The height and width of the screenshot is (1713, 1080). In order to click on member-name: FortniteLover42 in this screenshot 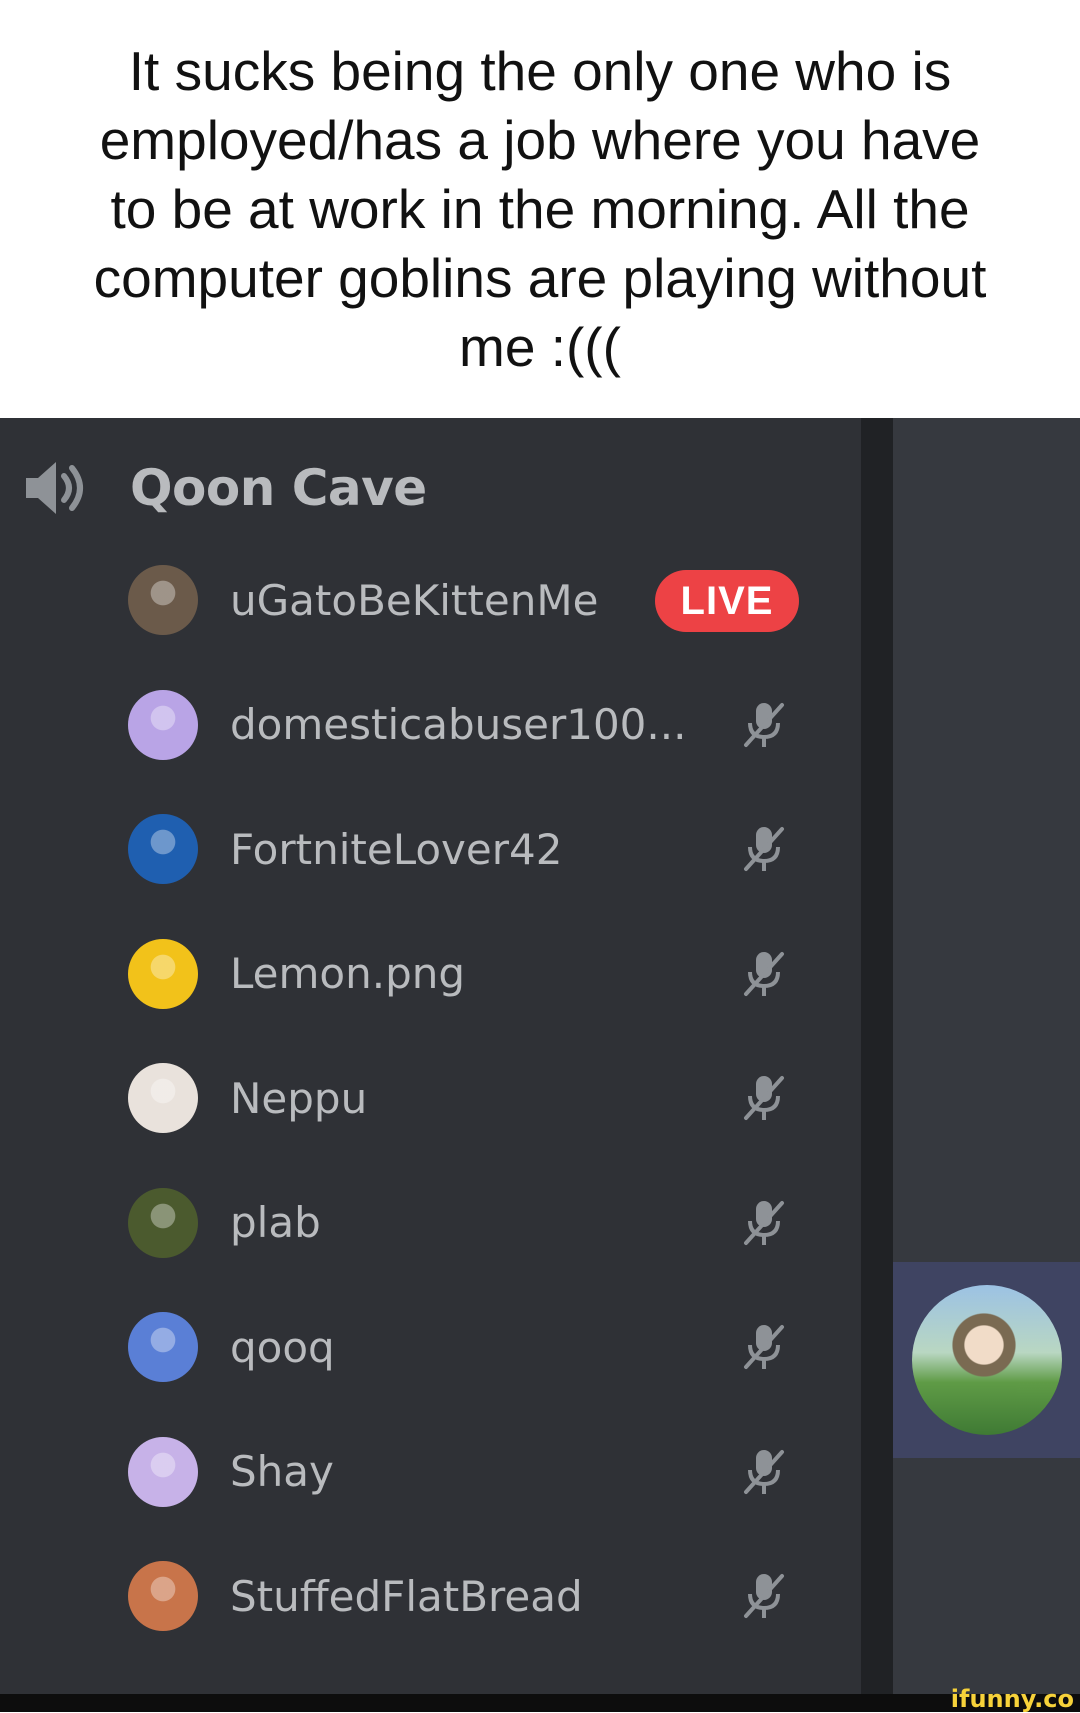, I will do `click(396, 849)`.